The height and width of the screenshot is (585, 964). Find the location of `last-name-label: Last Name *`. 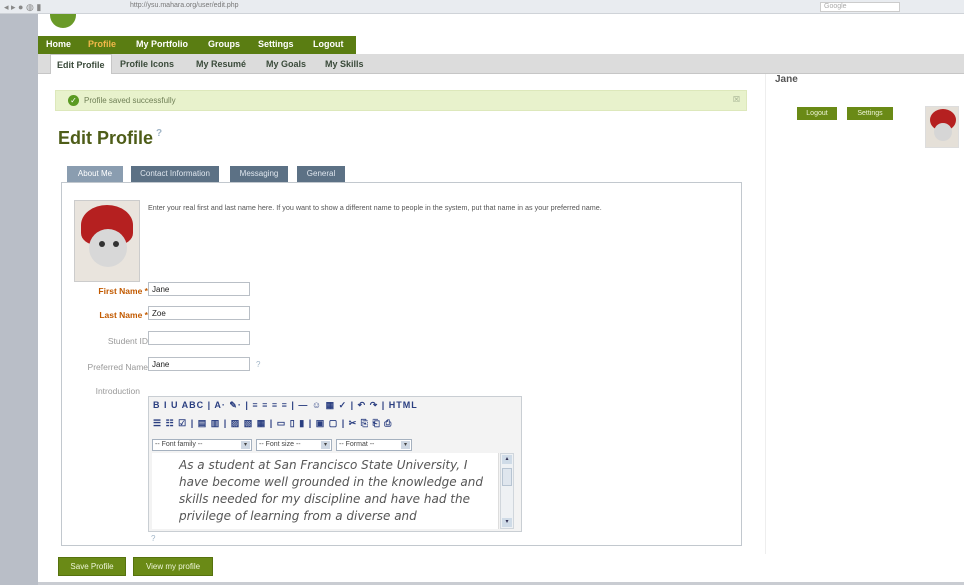

last-name-label: Last Name * is located at coordinates (123, 315).